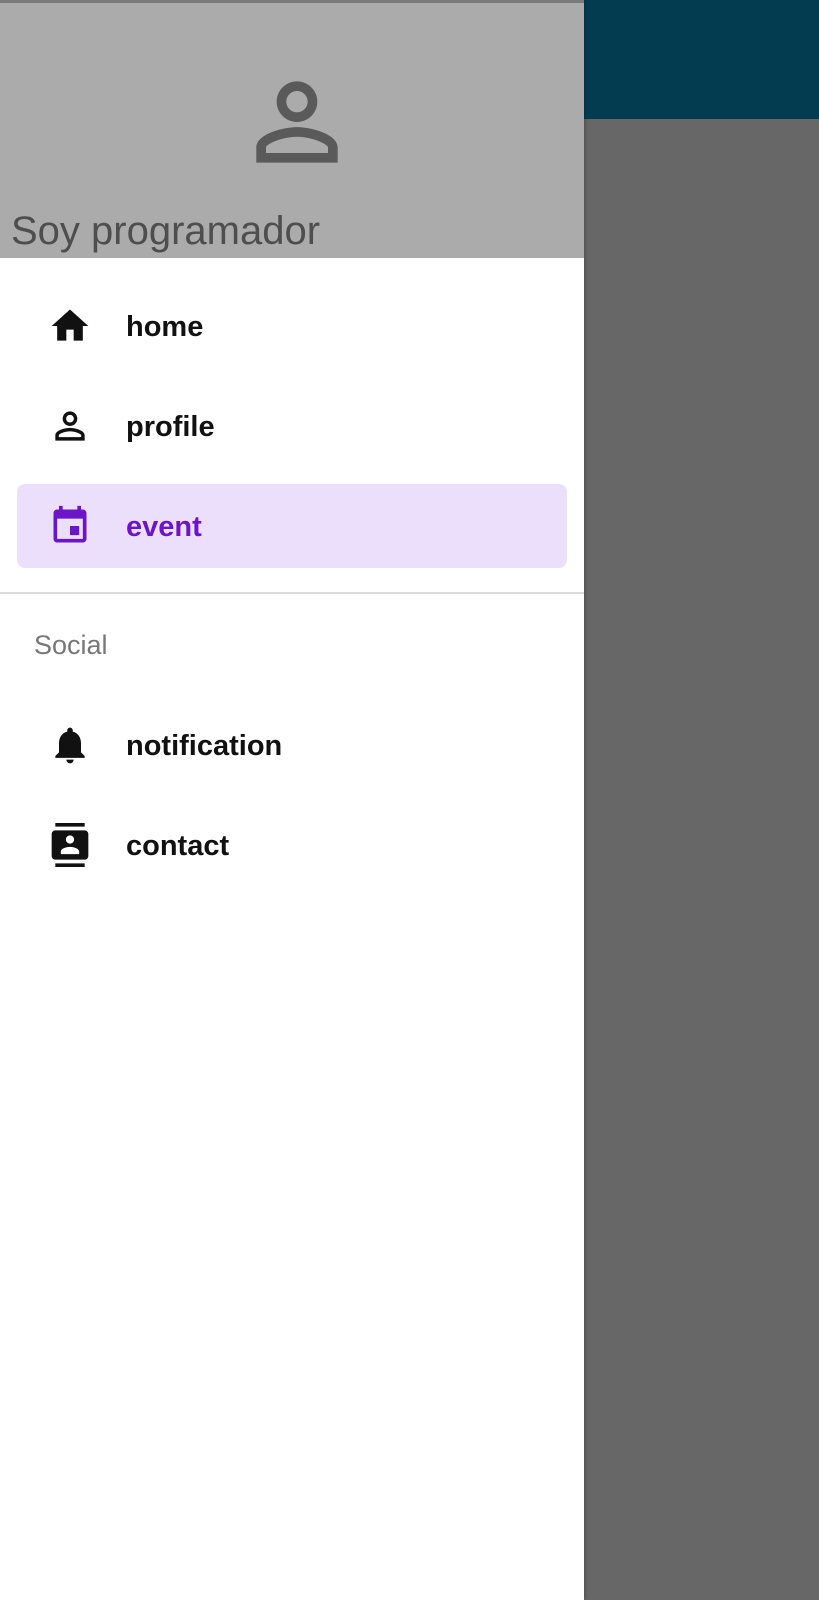  I want to click on nav-item-home: home, so click(292, 326).